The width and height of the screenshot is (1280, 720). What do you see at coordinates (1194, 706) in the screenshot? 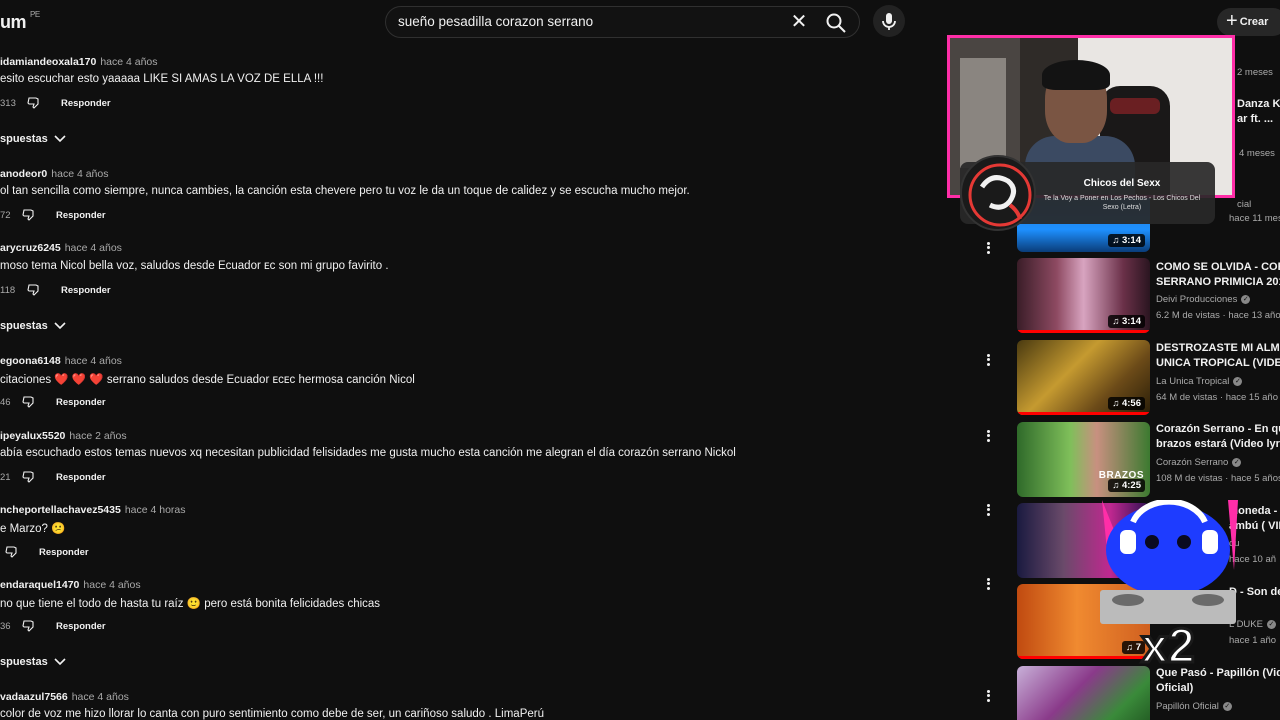
I see `video-channel: Papillón Oficial ✓` at bounding box center [1194, 706].